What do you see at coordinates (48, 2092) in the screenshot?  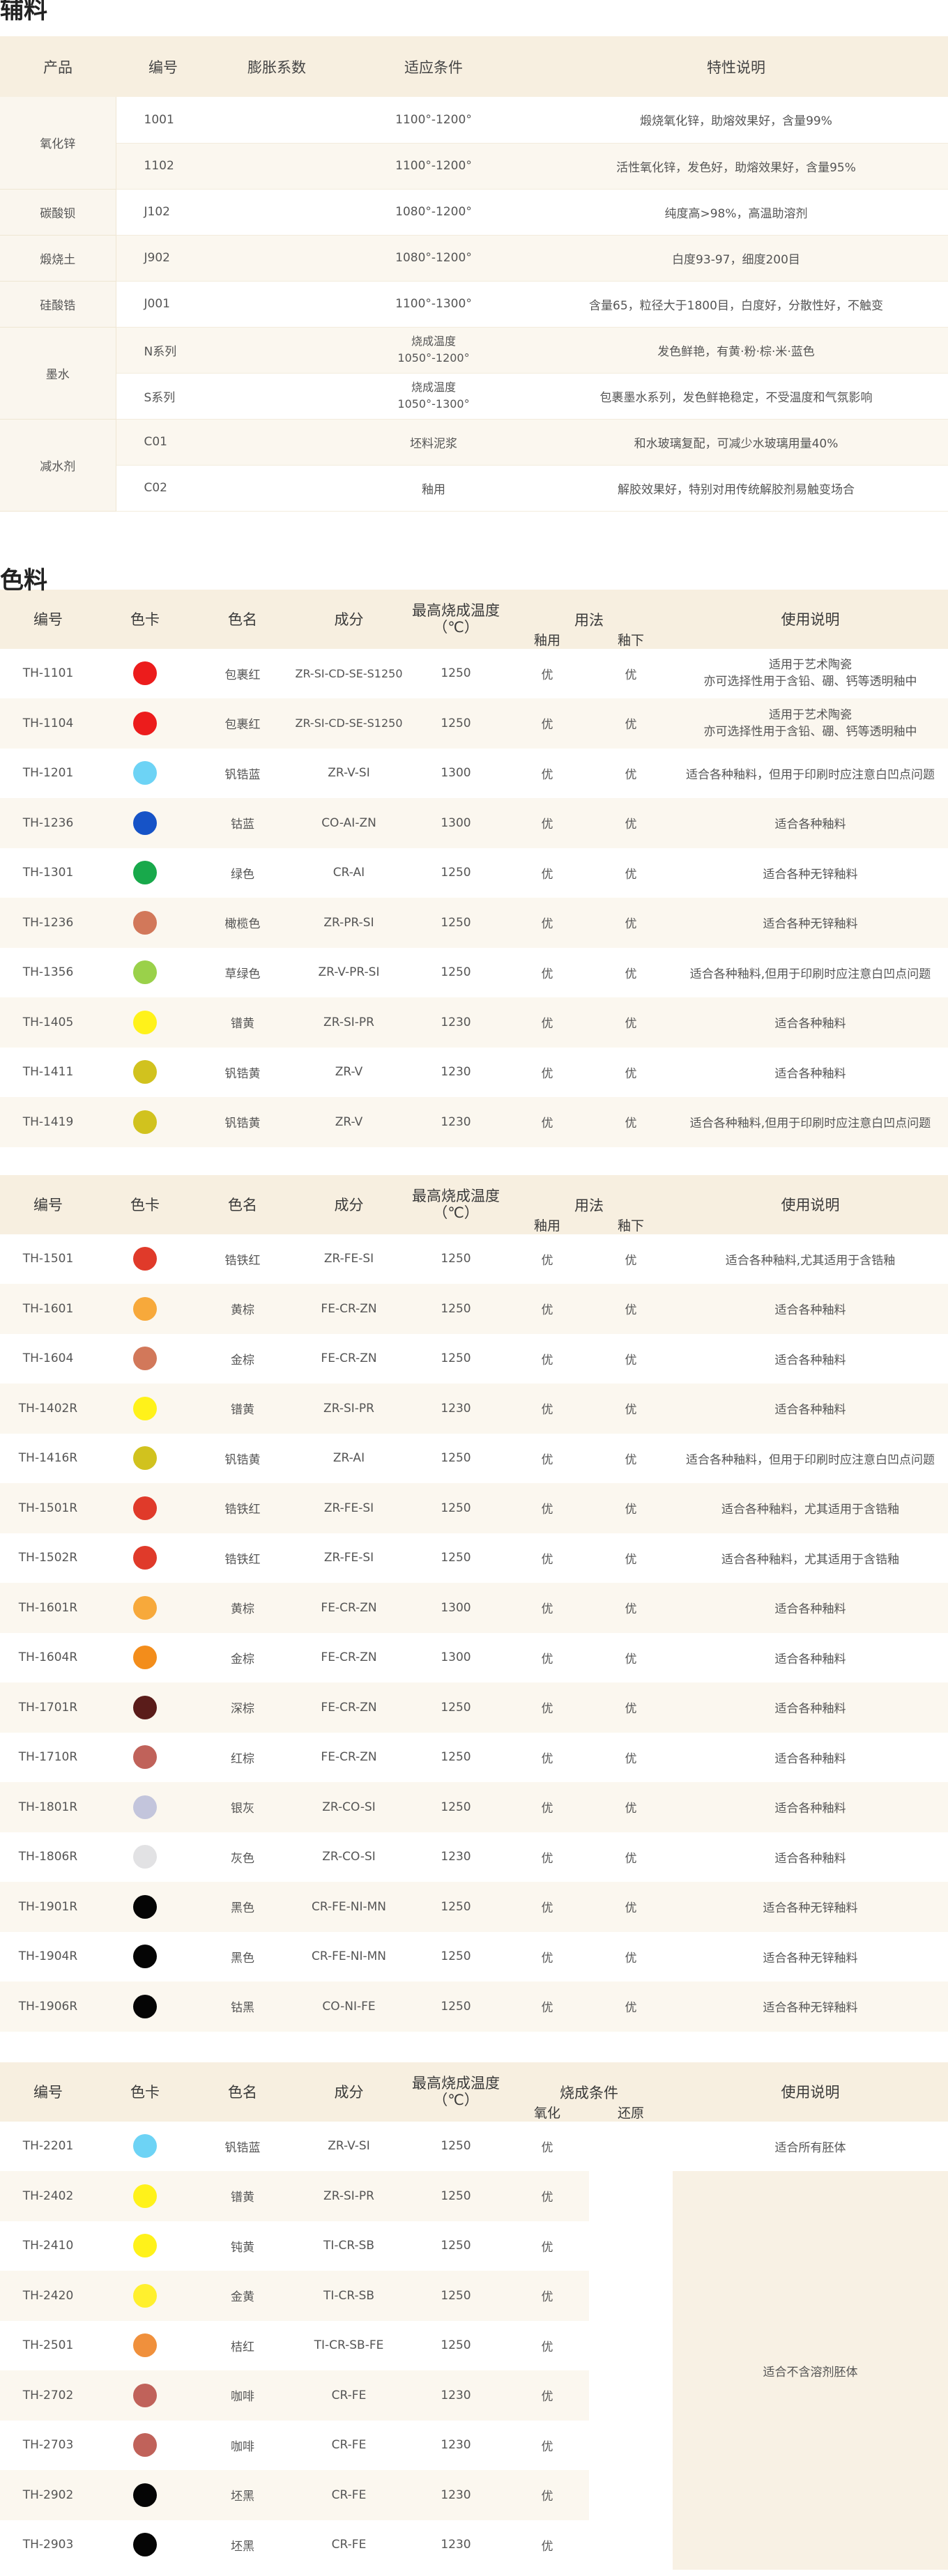 I see `colorant-header-code: 编号` at bounding box center [48, 2092].